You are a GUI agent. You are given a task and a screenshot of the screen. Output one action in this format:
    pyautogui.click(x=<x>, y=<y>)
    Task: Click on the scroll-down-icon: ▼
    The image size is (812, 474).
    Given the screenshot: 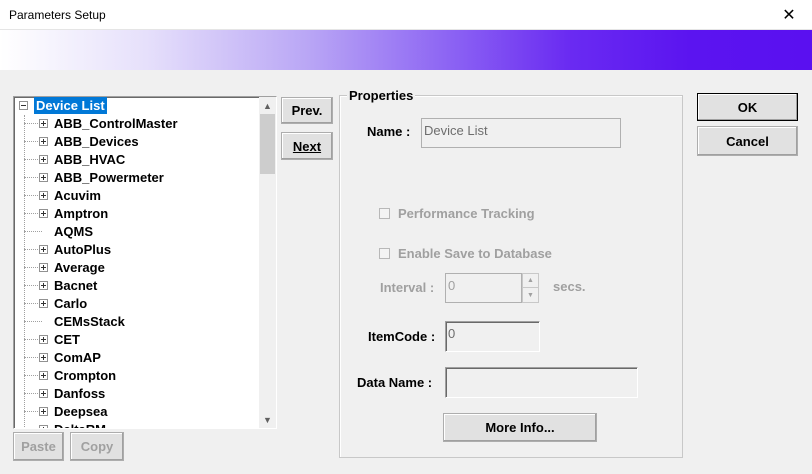 What is the action you would take?
    pyautogui.click(x=267, y=419)
    